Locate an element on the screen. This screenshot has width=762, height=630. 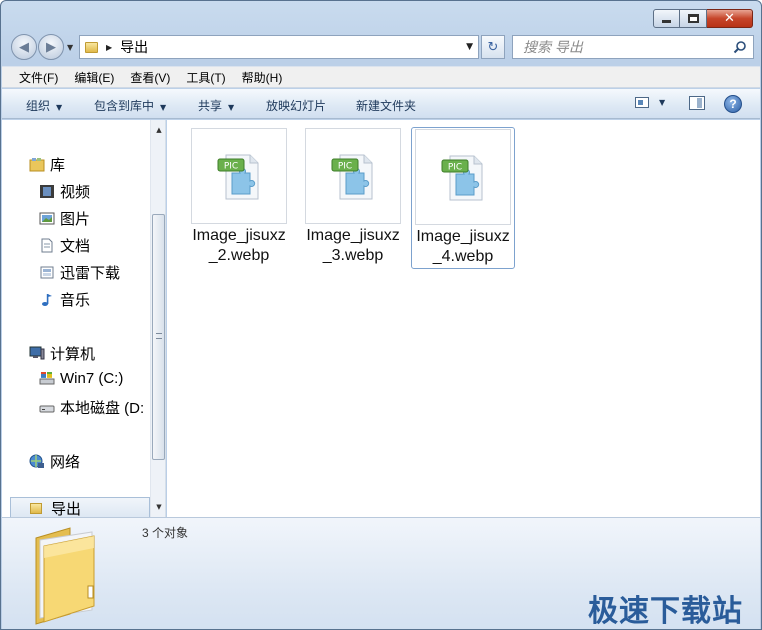
file-item: PIC Image_jisuxz_2.webp is located at coordinates (239, 197).